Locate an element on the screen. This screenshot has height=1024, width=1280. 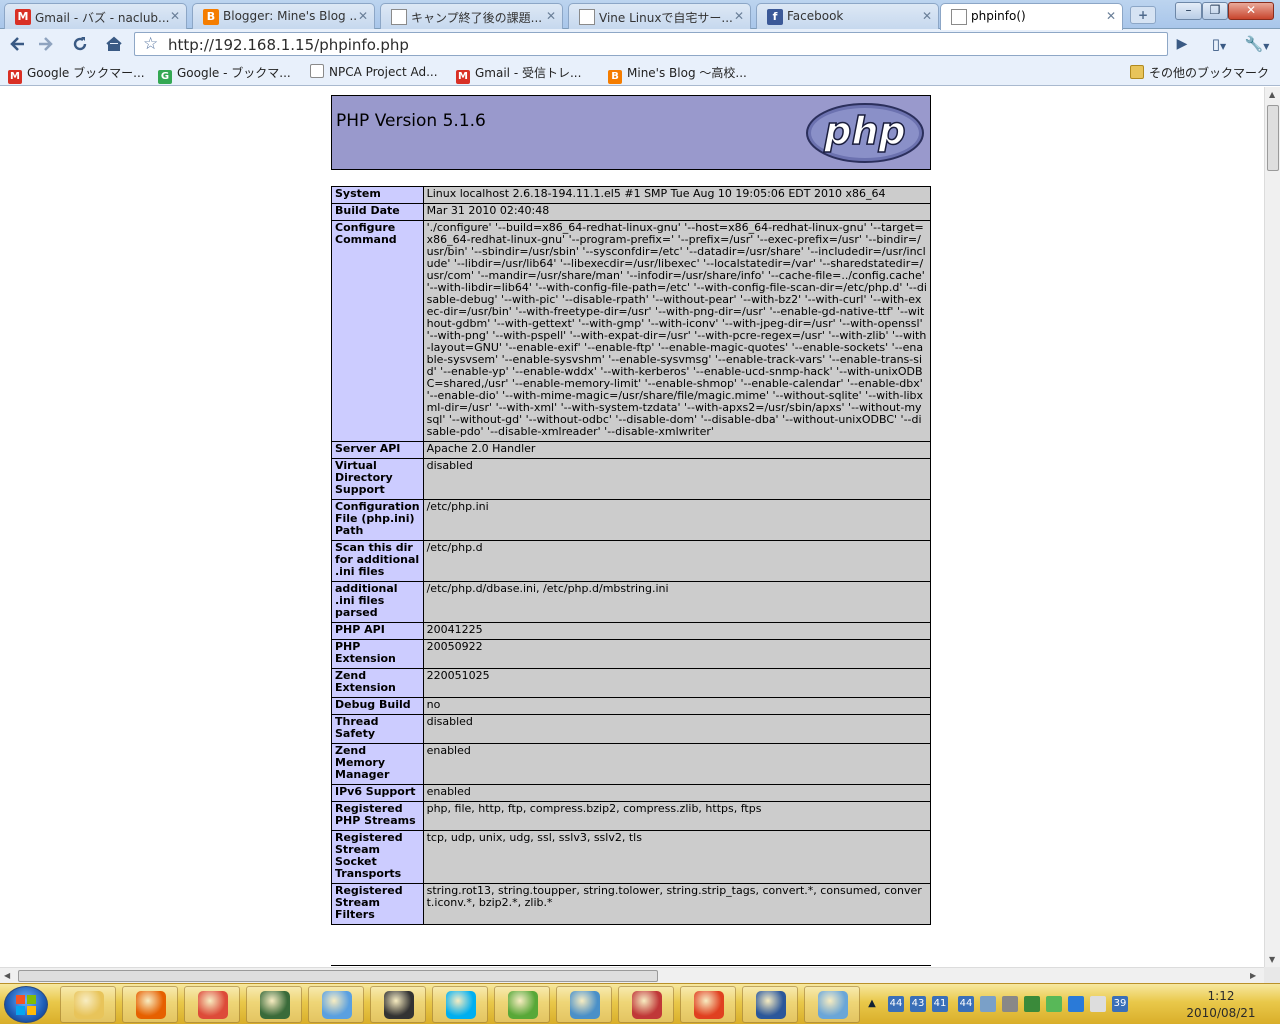
back-button is located at coordinates (18, 44).